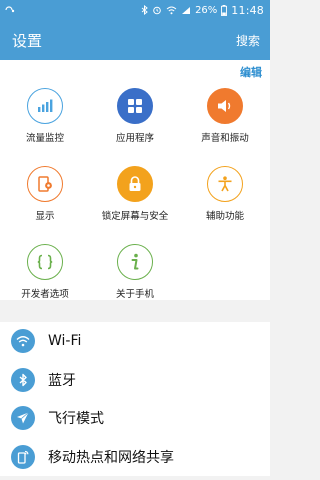 The image size is (320, 480). Describe the element at coordinates (134, 138) in the screenshot. I see `tile-label: 应用程序` at that location.